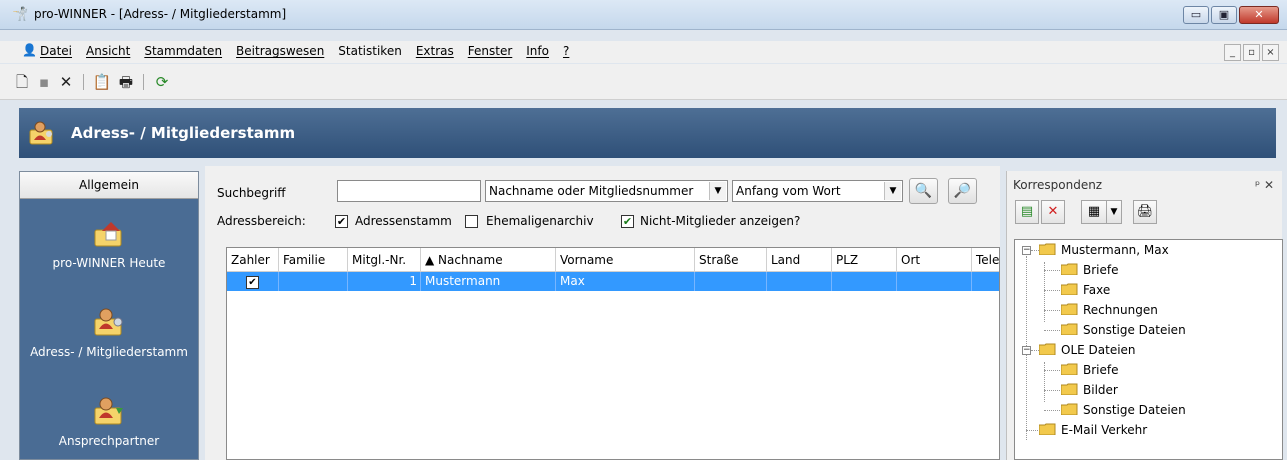 The image size is (1287, 460). Describe the element at coordinates (56, 51) in the screenshot. I see `menu-datei: Datei` at that location.